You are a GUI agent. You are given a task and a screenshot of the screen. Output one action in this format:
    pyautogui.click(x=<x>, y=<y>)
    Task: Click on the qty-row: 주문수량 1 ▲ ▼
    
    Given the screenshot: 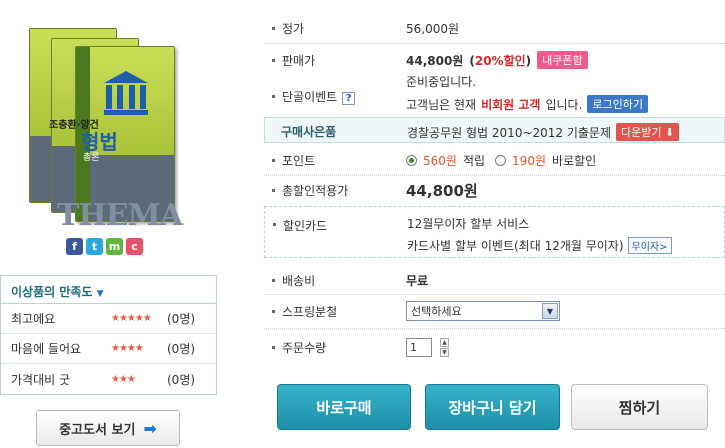 What is the action you would take?
    pyautogui.click(x=494, y=347)
    